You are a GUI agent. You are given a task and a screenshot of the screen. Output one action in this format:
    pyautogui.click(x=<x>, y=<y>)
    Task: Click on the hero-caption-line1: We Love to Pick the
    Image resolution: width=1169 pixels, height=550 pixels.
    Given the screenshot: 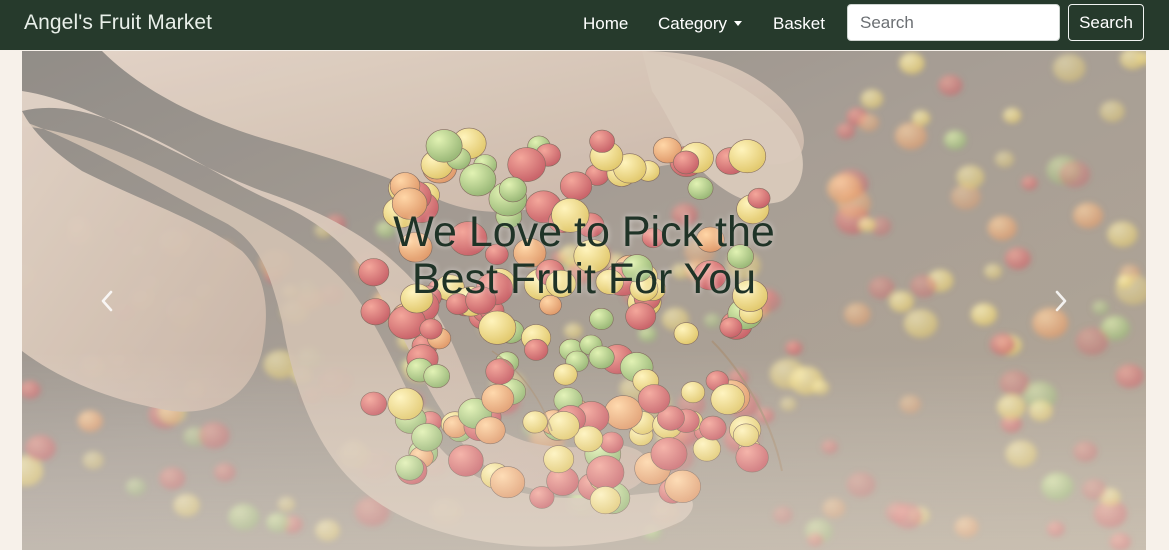 What is the action you would take?
    pyautogui.click(x=584, y=232)
    